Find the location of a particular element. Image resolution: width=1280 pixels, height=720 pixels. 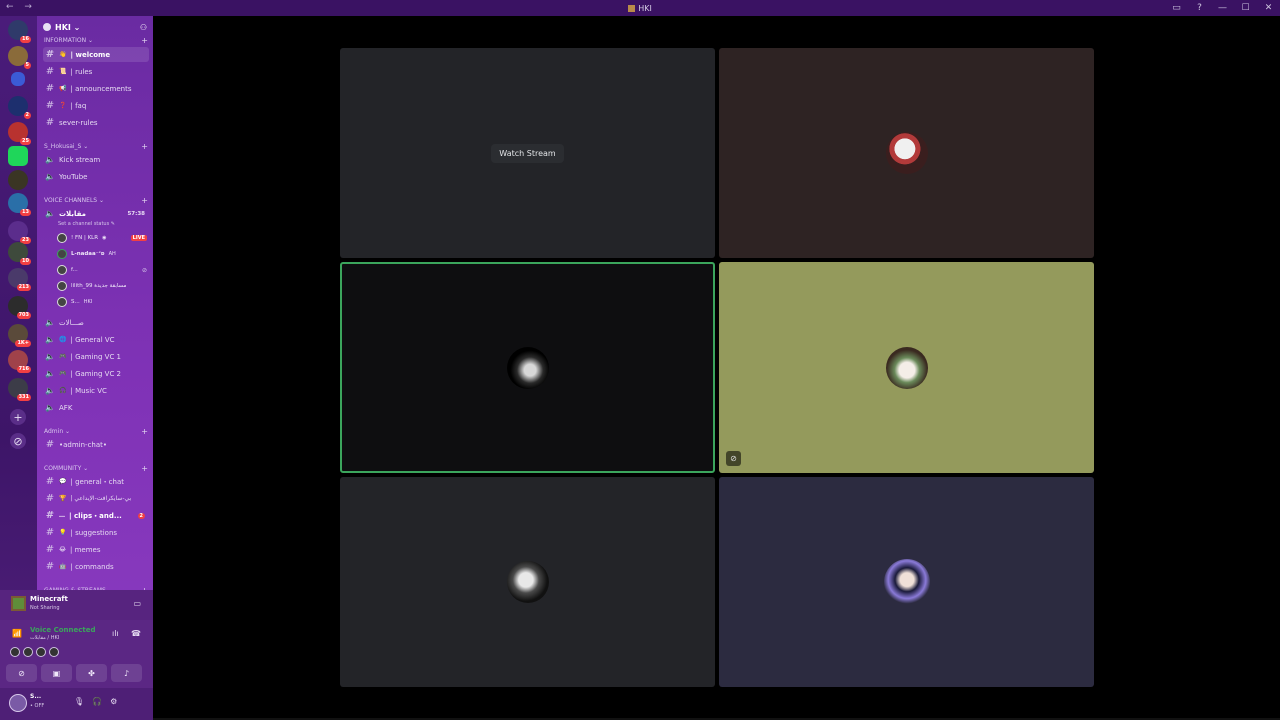

share-screen-icon: ▭ is located at coordinates (137, 603).